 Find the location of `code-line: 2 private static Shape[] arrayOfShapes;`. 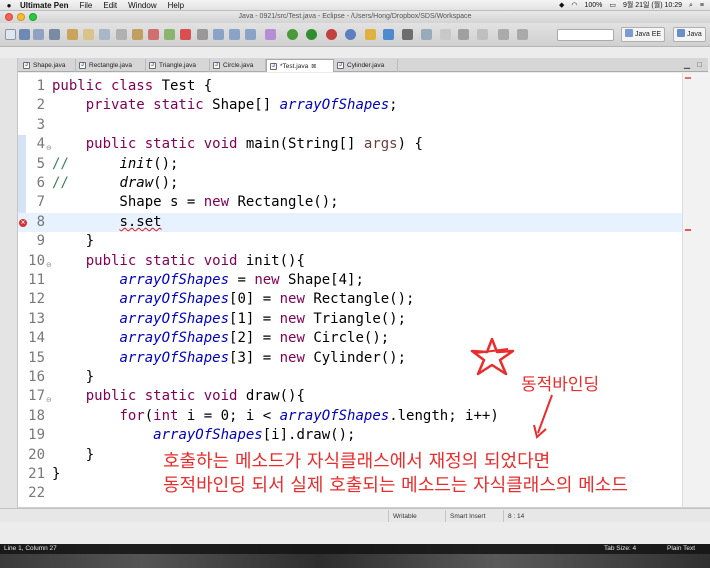

code-line: 2 private static Shape[] arrayOfShapes; is located at coordinates (350, 105).